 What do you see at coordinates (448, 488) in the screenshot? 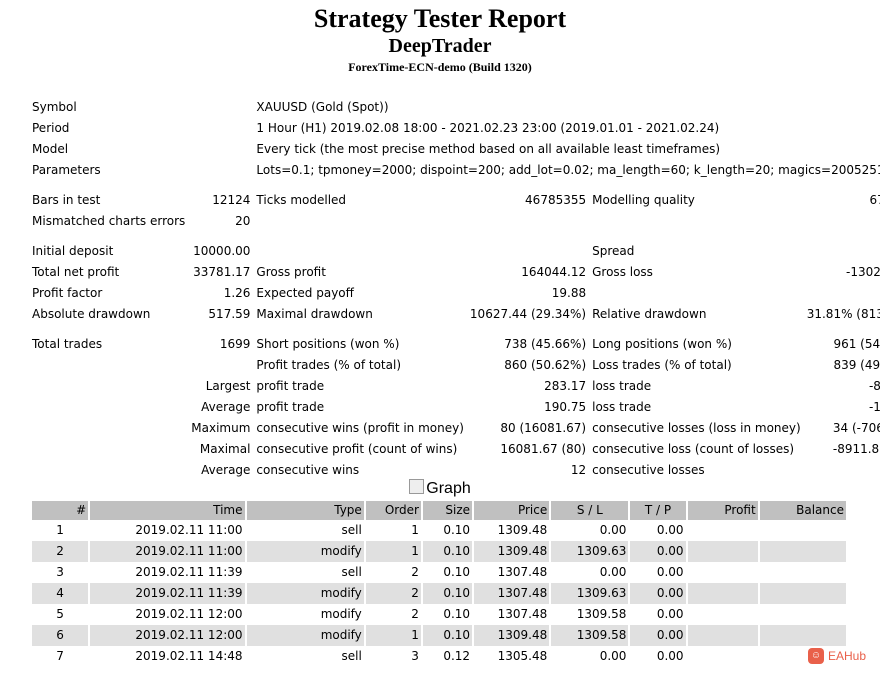
I see `graph-alt-text: Graph` at bounding box center [448, 488].